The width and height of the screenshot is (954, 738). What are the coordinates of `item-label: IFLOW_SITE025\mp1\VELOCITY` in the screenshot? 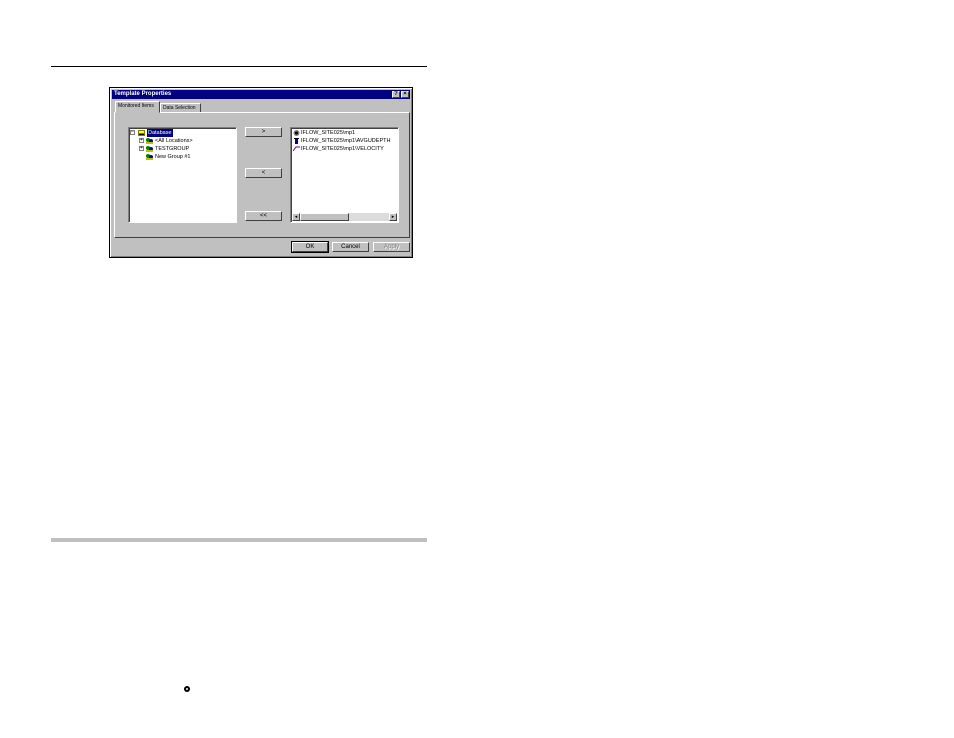 It's located at (342, 149).